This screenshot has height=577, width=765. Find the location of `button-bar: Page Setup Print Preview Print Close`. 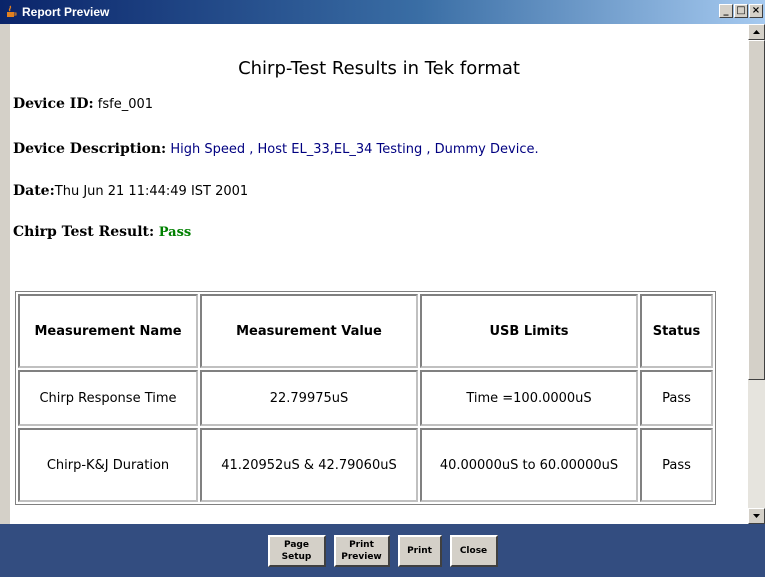

button-bar: Page Setup Print Preview Print Close is located at coordinates (382, 550).